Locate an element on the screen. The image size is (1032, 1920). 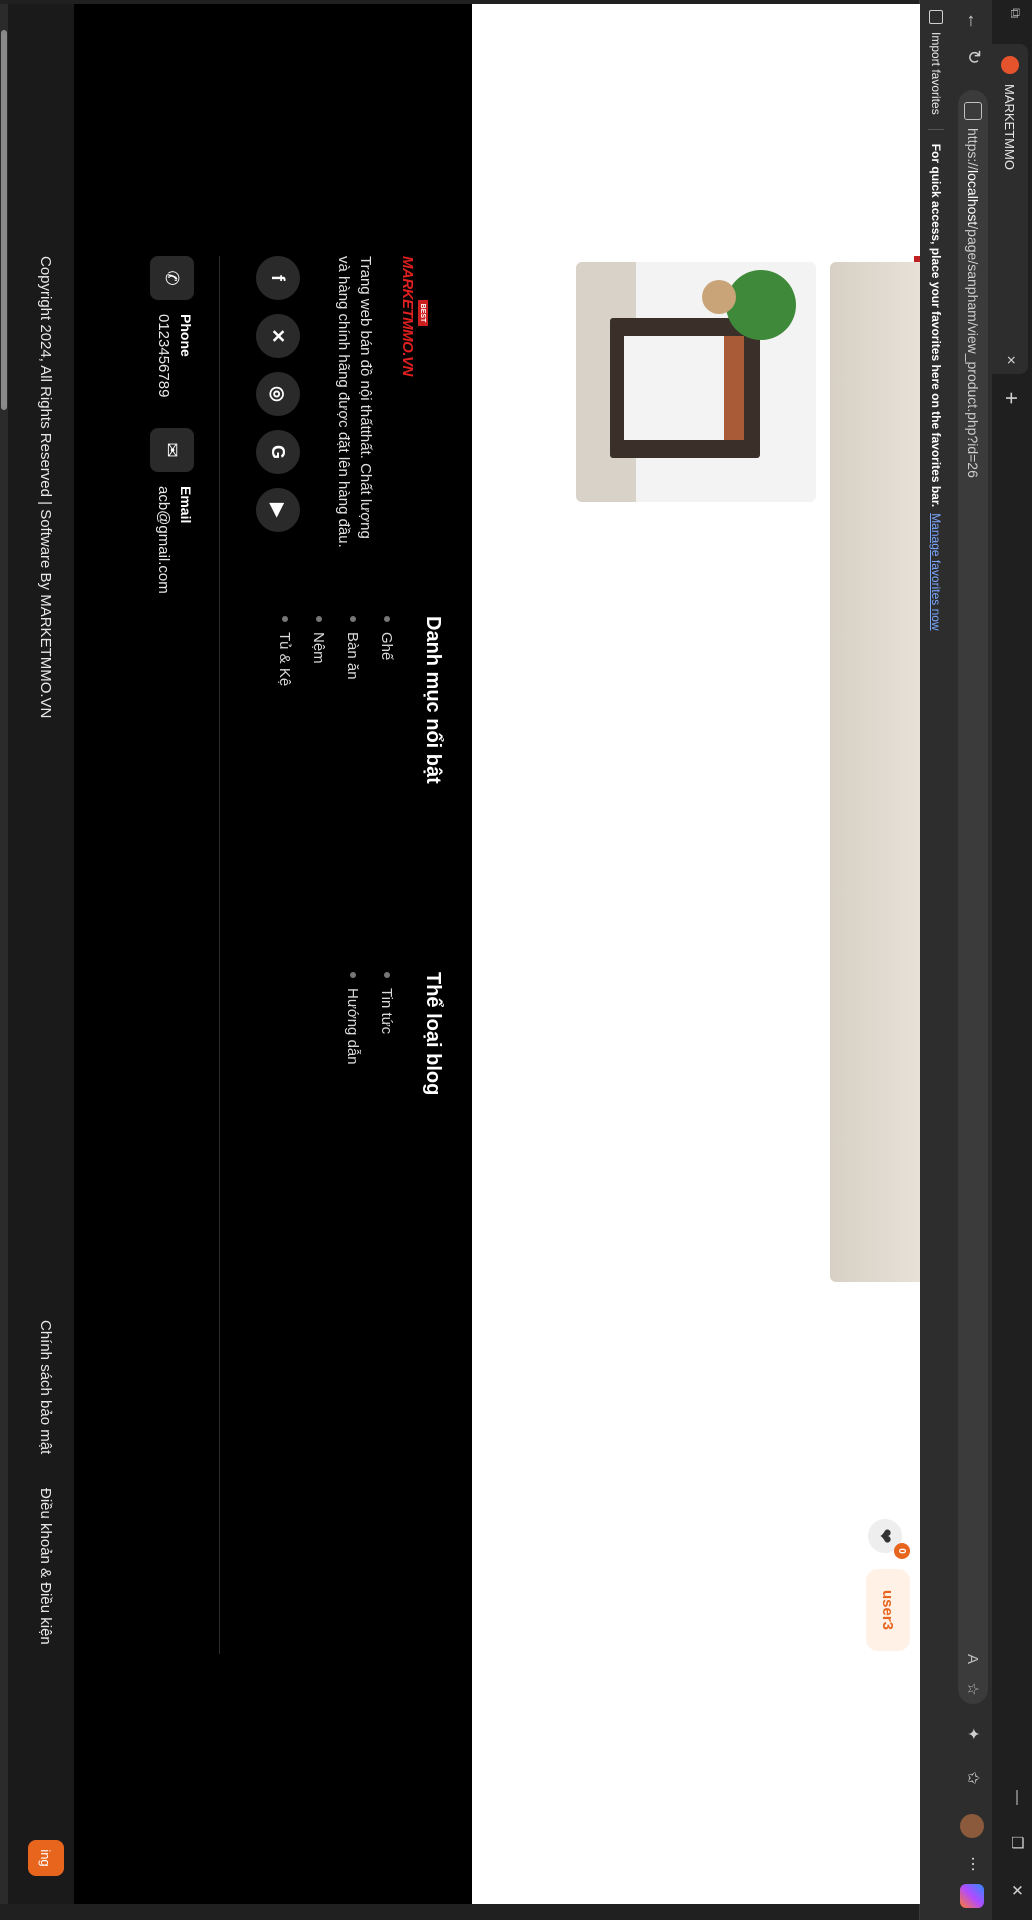
facebook-icon: f is located at coordinates (278, 278).